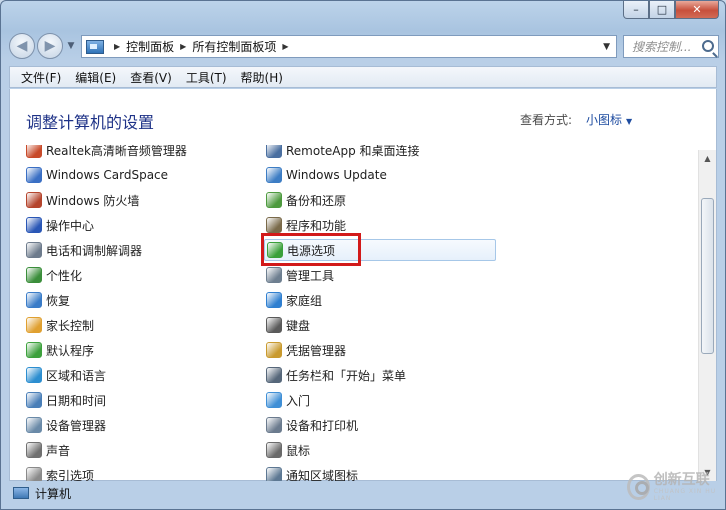 Image resolution: width=726 pixels, height=510 pixels. I want to click on list-item-label: 鼠标, so click(298, 450).